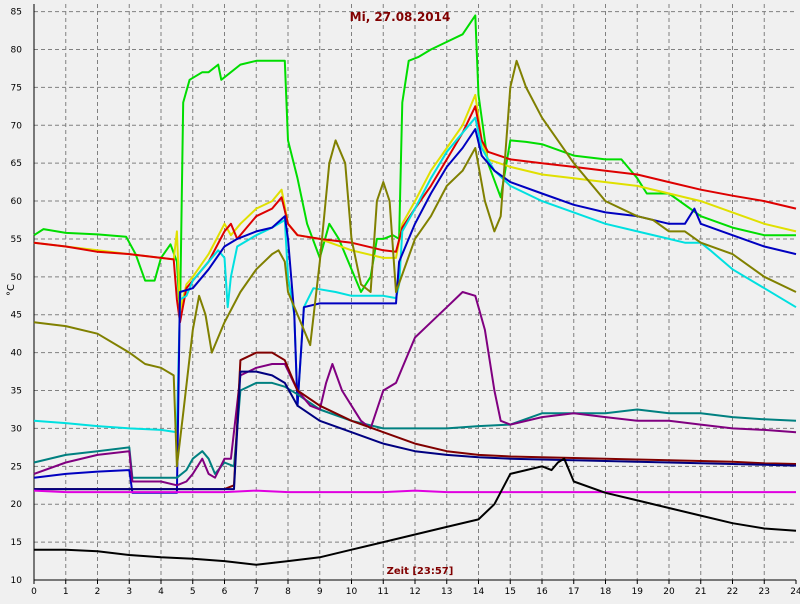  Describe the element at coordinates (400, 17) in the screenshot. I see `chart-title: Mi, 27.08.2014` at that location.